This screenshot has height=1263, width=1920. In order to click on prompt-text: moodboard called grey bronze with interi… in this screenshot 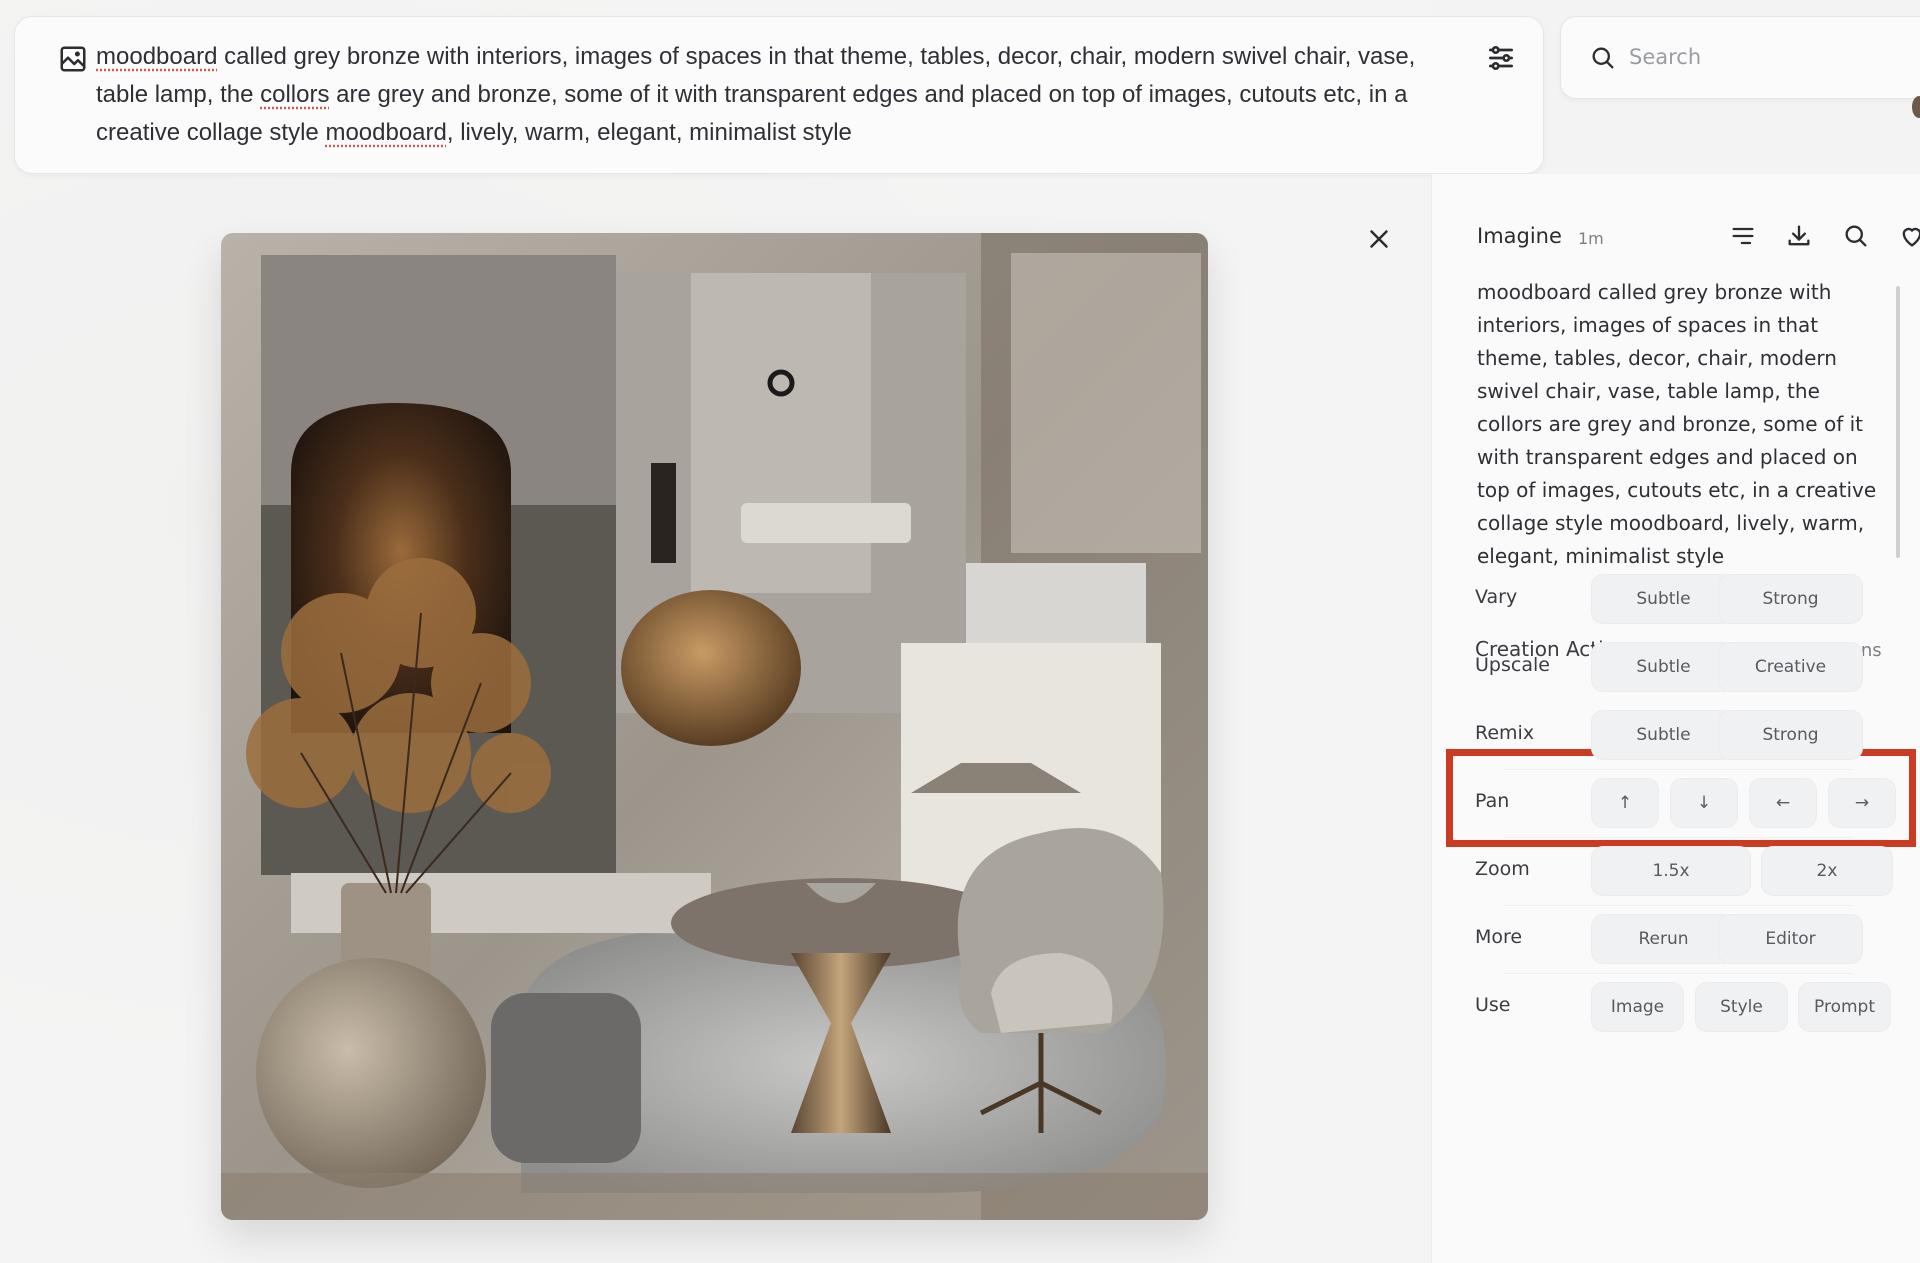, I will do `click(766, 95)`.